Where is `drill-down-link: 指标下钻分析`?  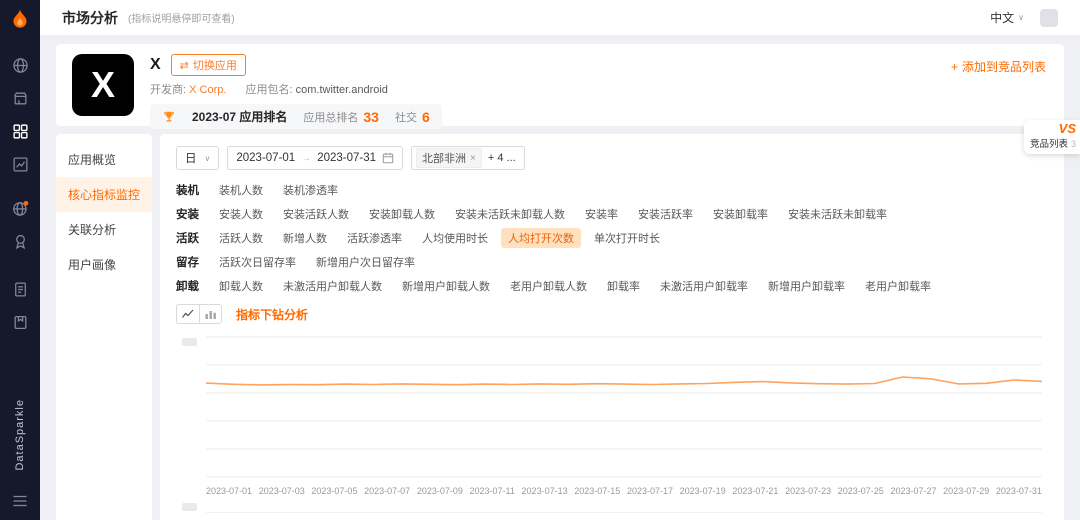 drill-down-link: 指标下钻分析 is located at coordinates (272, 314).